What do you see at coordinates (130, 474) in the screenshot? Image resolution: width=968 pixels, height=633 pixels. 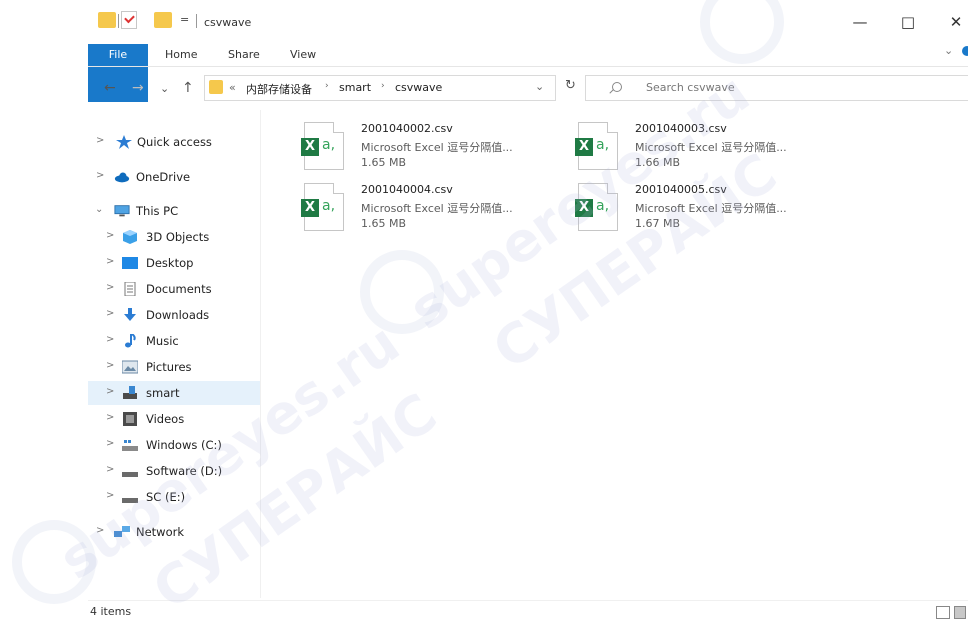 I see `drive-icon` at bounding box center [130, 474].